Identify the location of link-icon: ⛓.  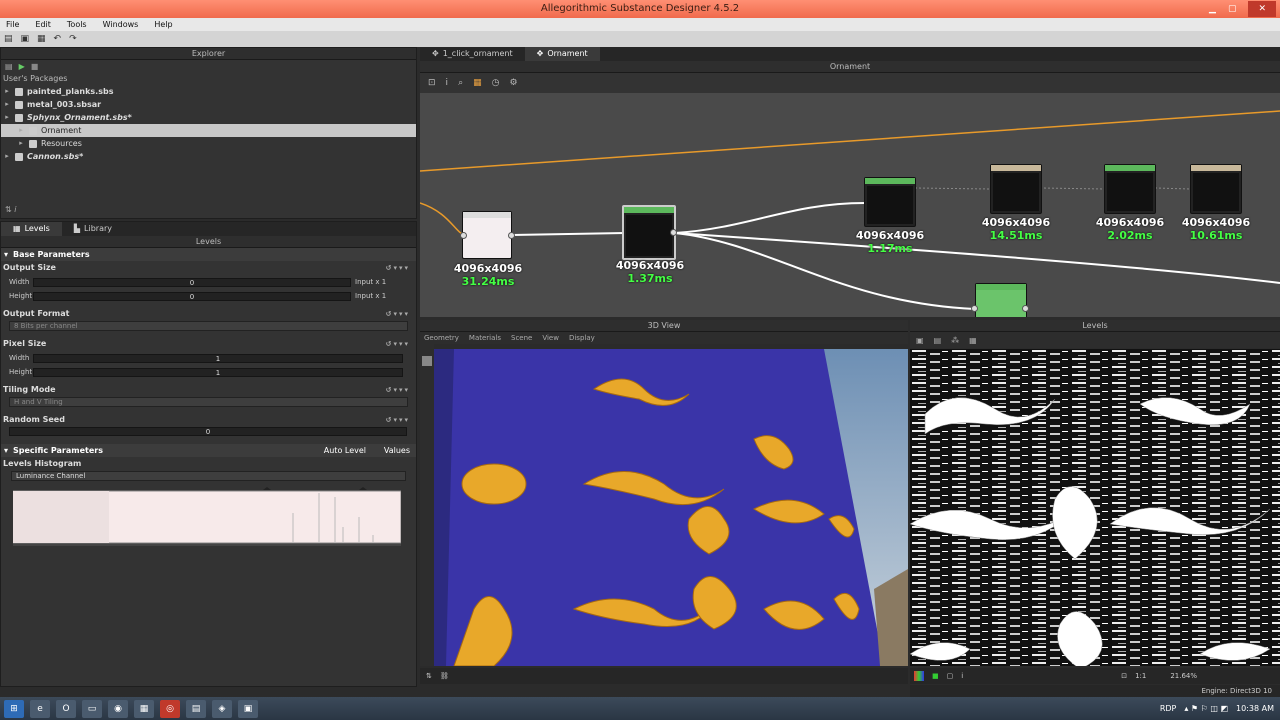
(444, 676).